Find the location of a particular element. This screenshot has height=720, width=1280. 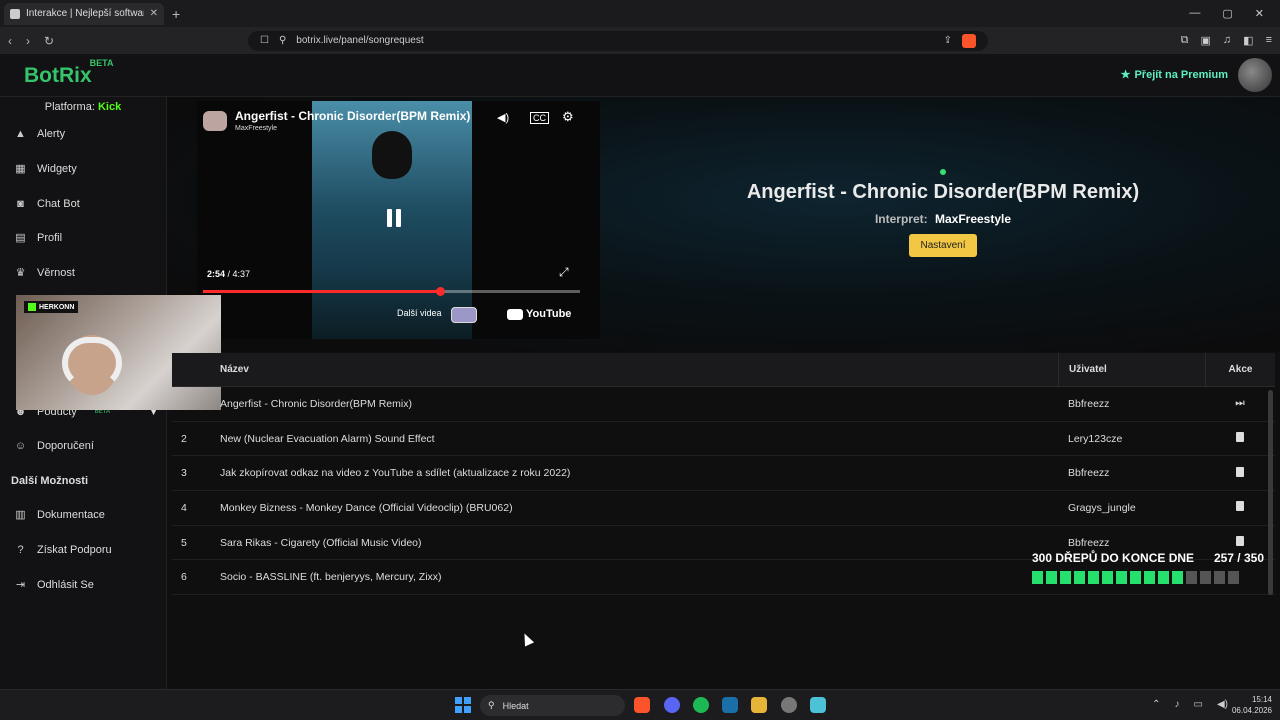

premium-label: Přejít na Premium is located at coordinates (1181, 74).